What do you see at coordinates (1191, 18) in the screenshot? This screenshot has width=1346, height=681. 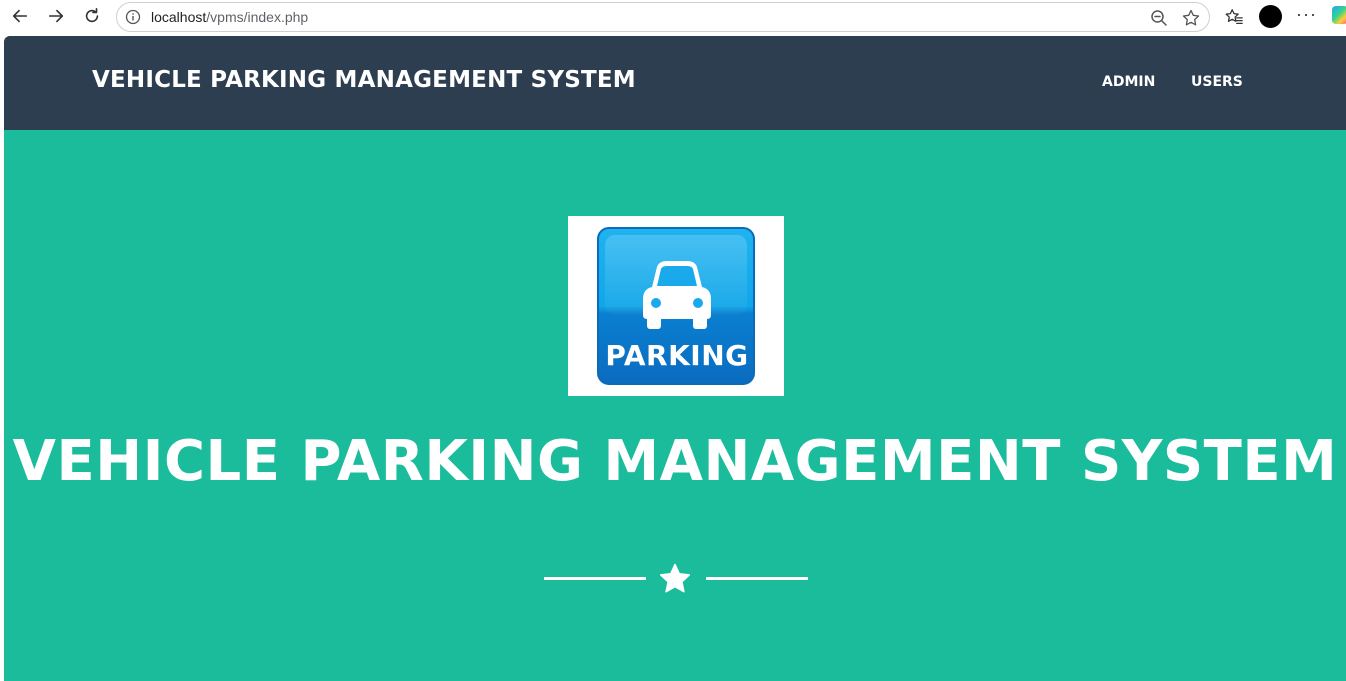 I see `star-bookmark-icon` at bounding box center [1191, 18].